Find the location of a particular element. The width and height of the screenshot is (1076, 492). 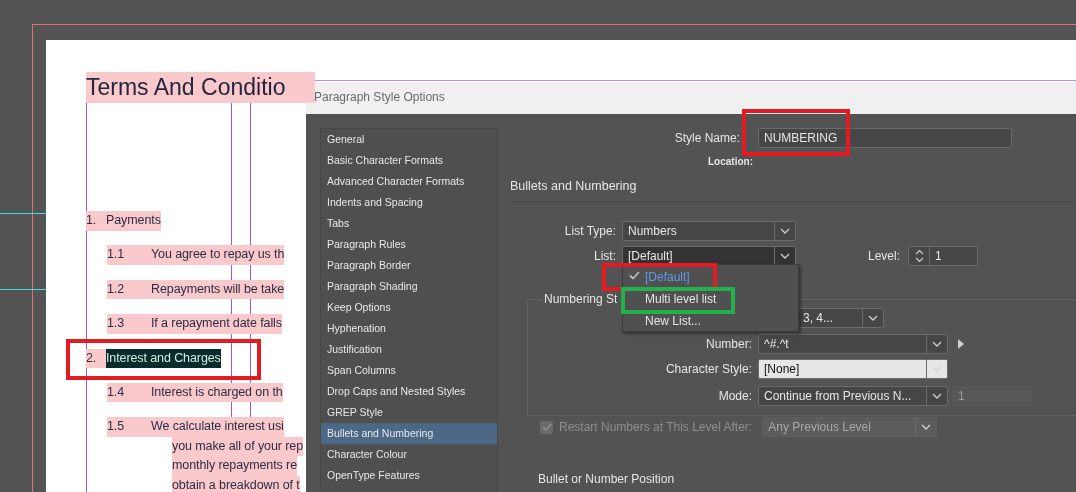

field-label: Character Style: is located at coordinates (708, 369).